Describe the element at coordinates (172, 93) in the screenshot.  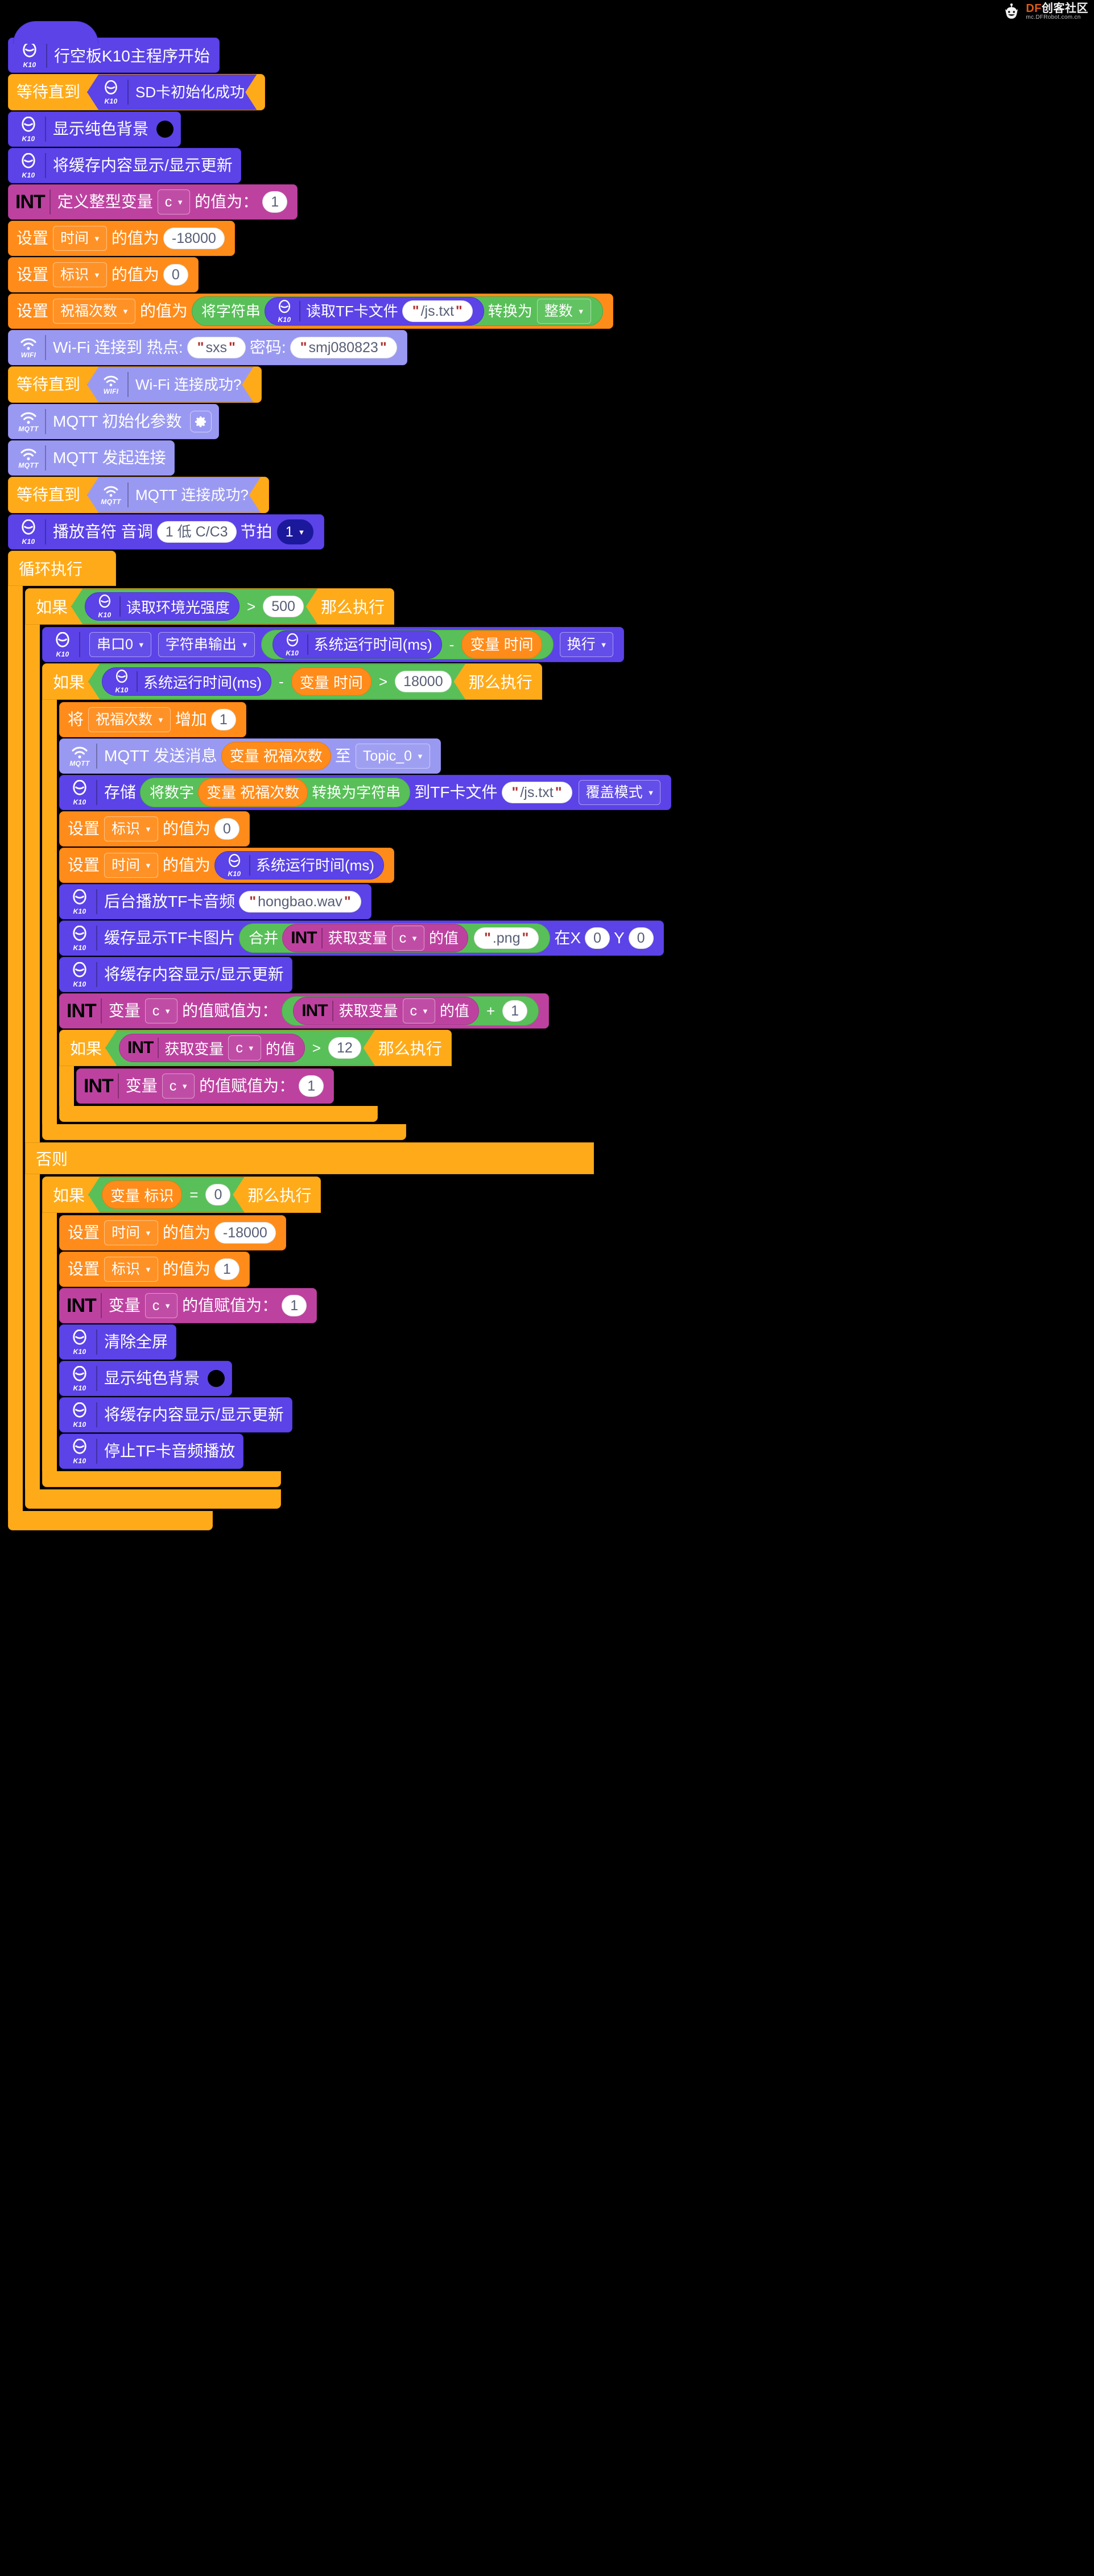
I see `boolean-sd-init-success: K10 SD卡初始化成功` at that location.